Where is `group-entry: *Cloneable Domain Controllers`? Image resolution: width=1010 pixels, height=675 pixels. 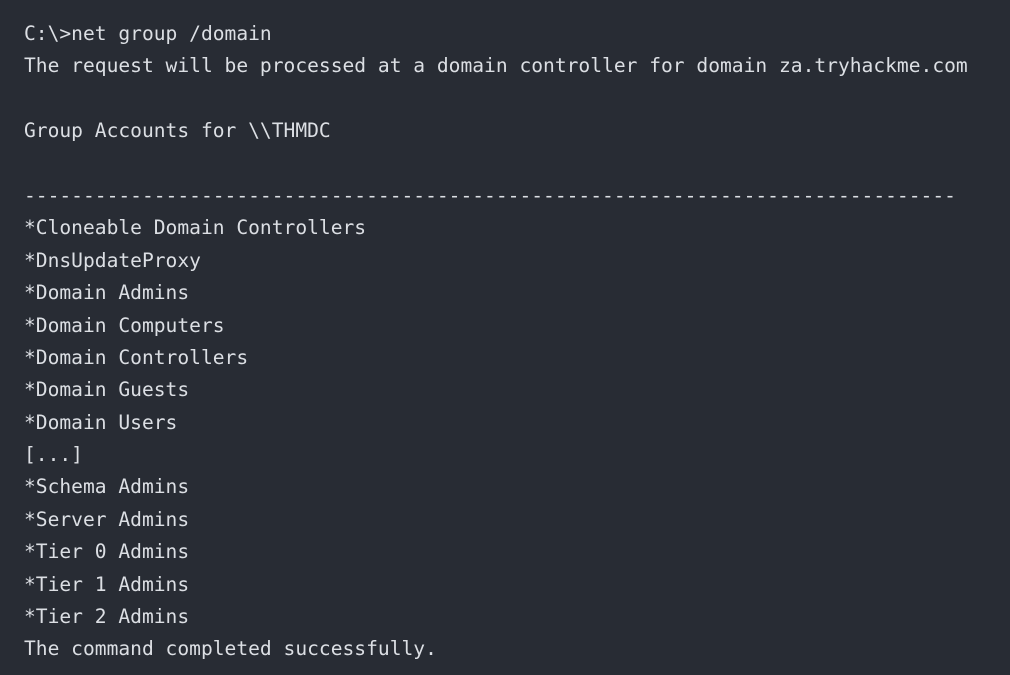
group-entry: *Cloneable Domain Controllers is located at coordinates (195, 228).